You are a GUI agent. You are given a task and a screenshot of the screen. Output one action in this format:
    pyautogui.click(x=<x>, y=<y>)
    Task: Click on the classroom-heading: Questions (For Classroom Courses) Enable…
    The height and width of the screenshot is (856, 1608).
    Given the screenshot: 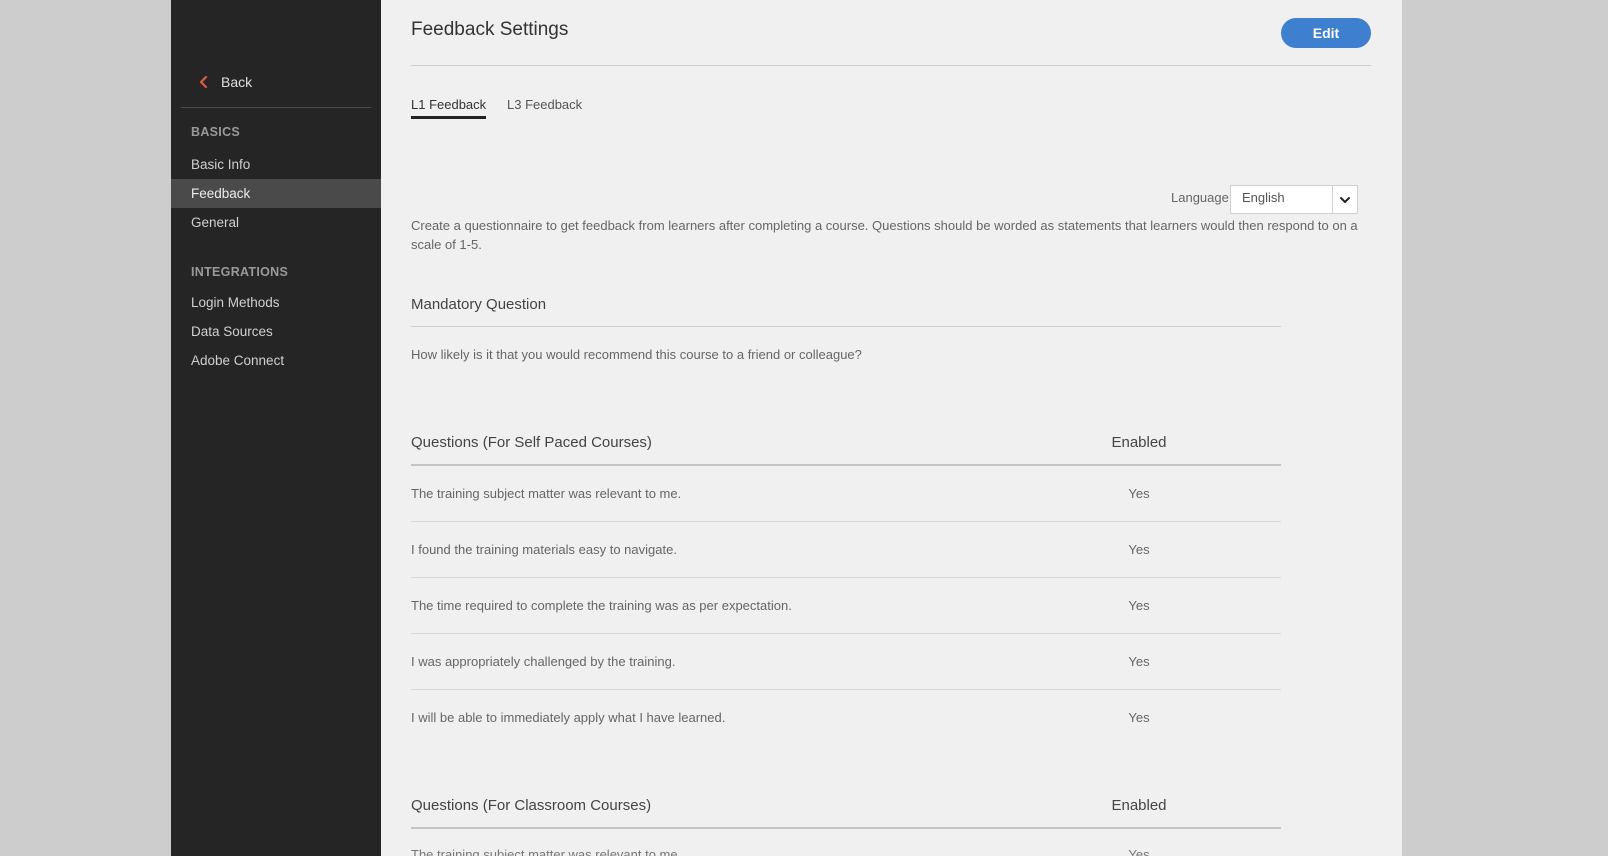 What is the action you would take?
    pyautogui.click(x=846, y=809)
    